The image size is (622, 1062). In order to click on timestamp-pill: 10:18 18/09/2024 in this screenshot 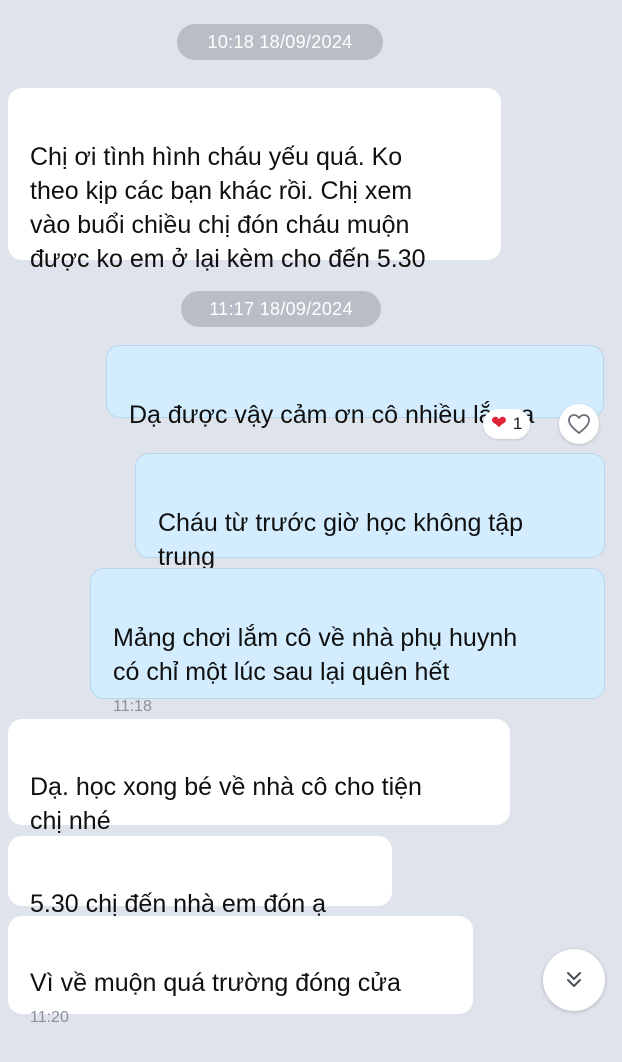, I will do `click(280, 42)`.